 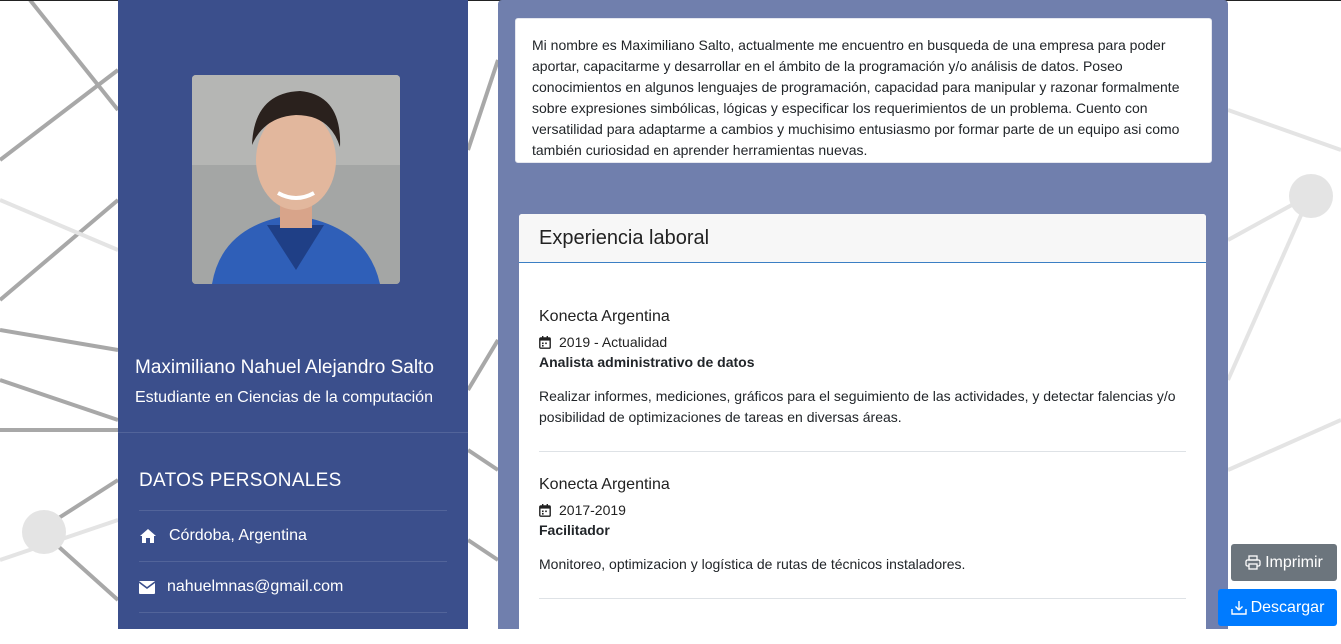 I want to click on info-row-divider, so click(x=293, y=621).